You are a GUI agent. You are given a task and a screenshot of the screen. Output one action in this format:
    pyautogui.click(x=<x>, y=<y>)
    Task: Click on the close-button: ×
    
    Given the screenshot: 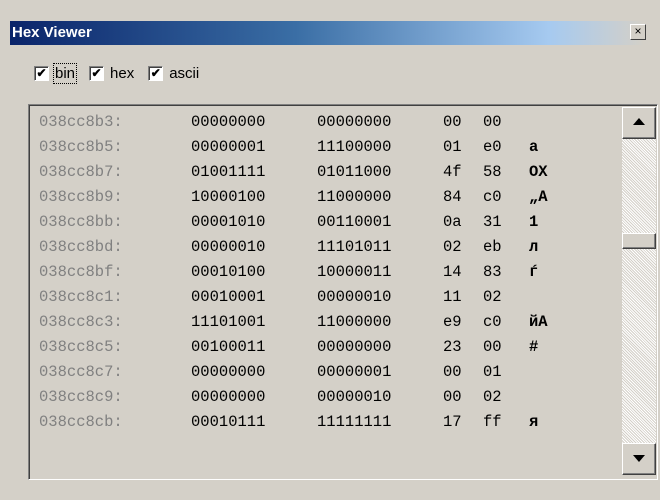 What is the action you would take?
    pyautogui.click(x=638, y=32)
    